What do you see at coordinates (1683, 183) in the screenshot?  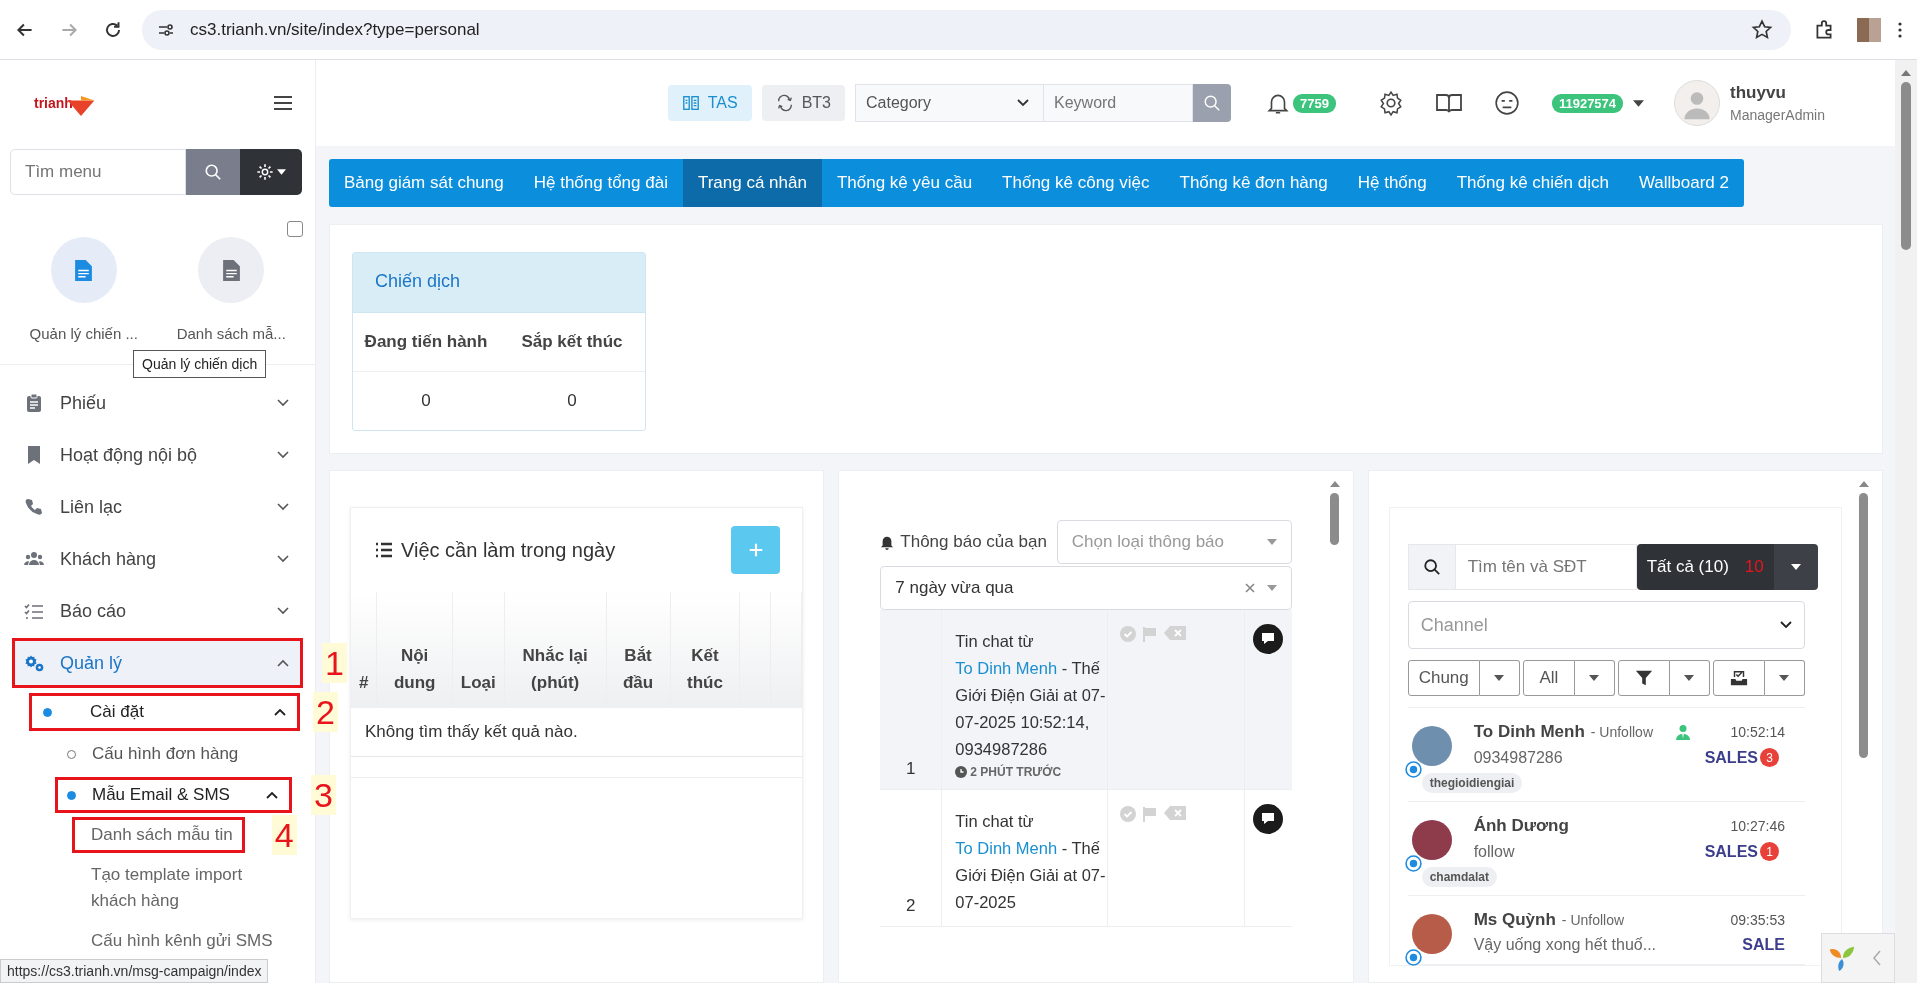 I see `tab: Wallboard 2` at bounding box center [1683, 183].